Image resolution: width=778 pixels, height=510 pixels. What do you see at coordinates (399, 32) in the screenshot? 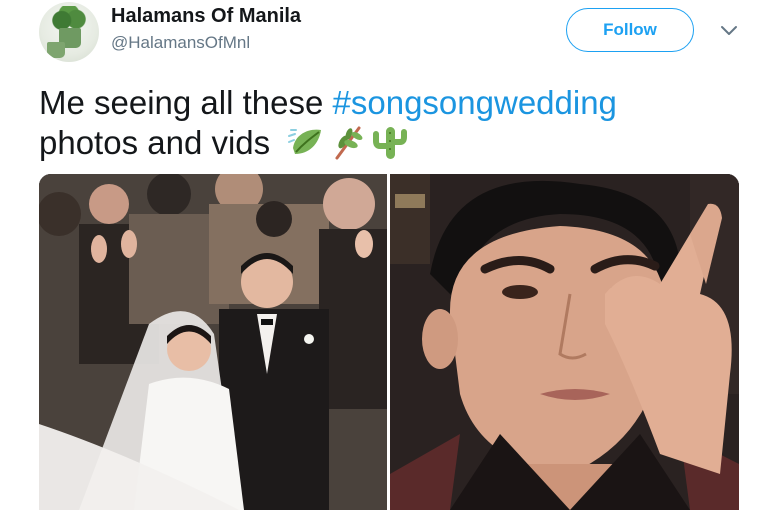
I see `tweet-header: Halamans Of Manila @HalamansOfMnl Follow` at bounding box center [399, 32].